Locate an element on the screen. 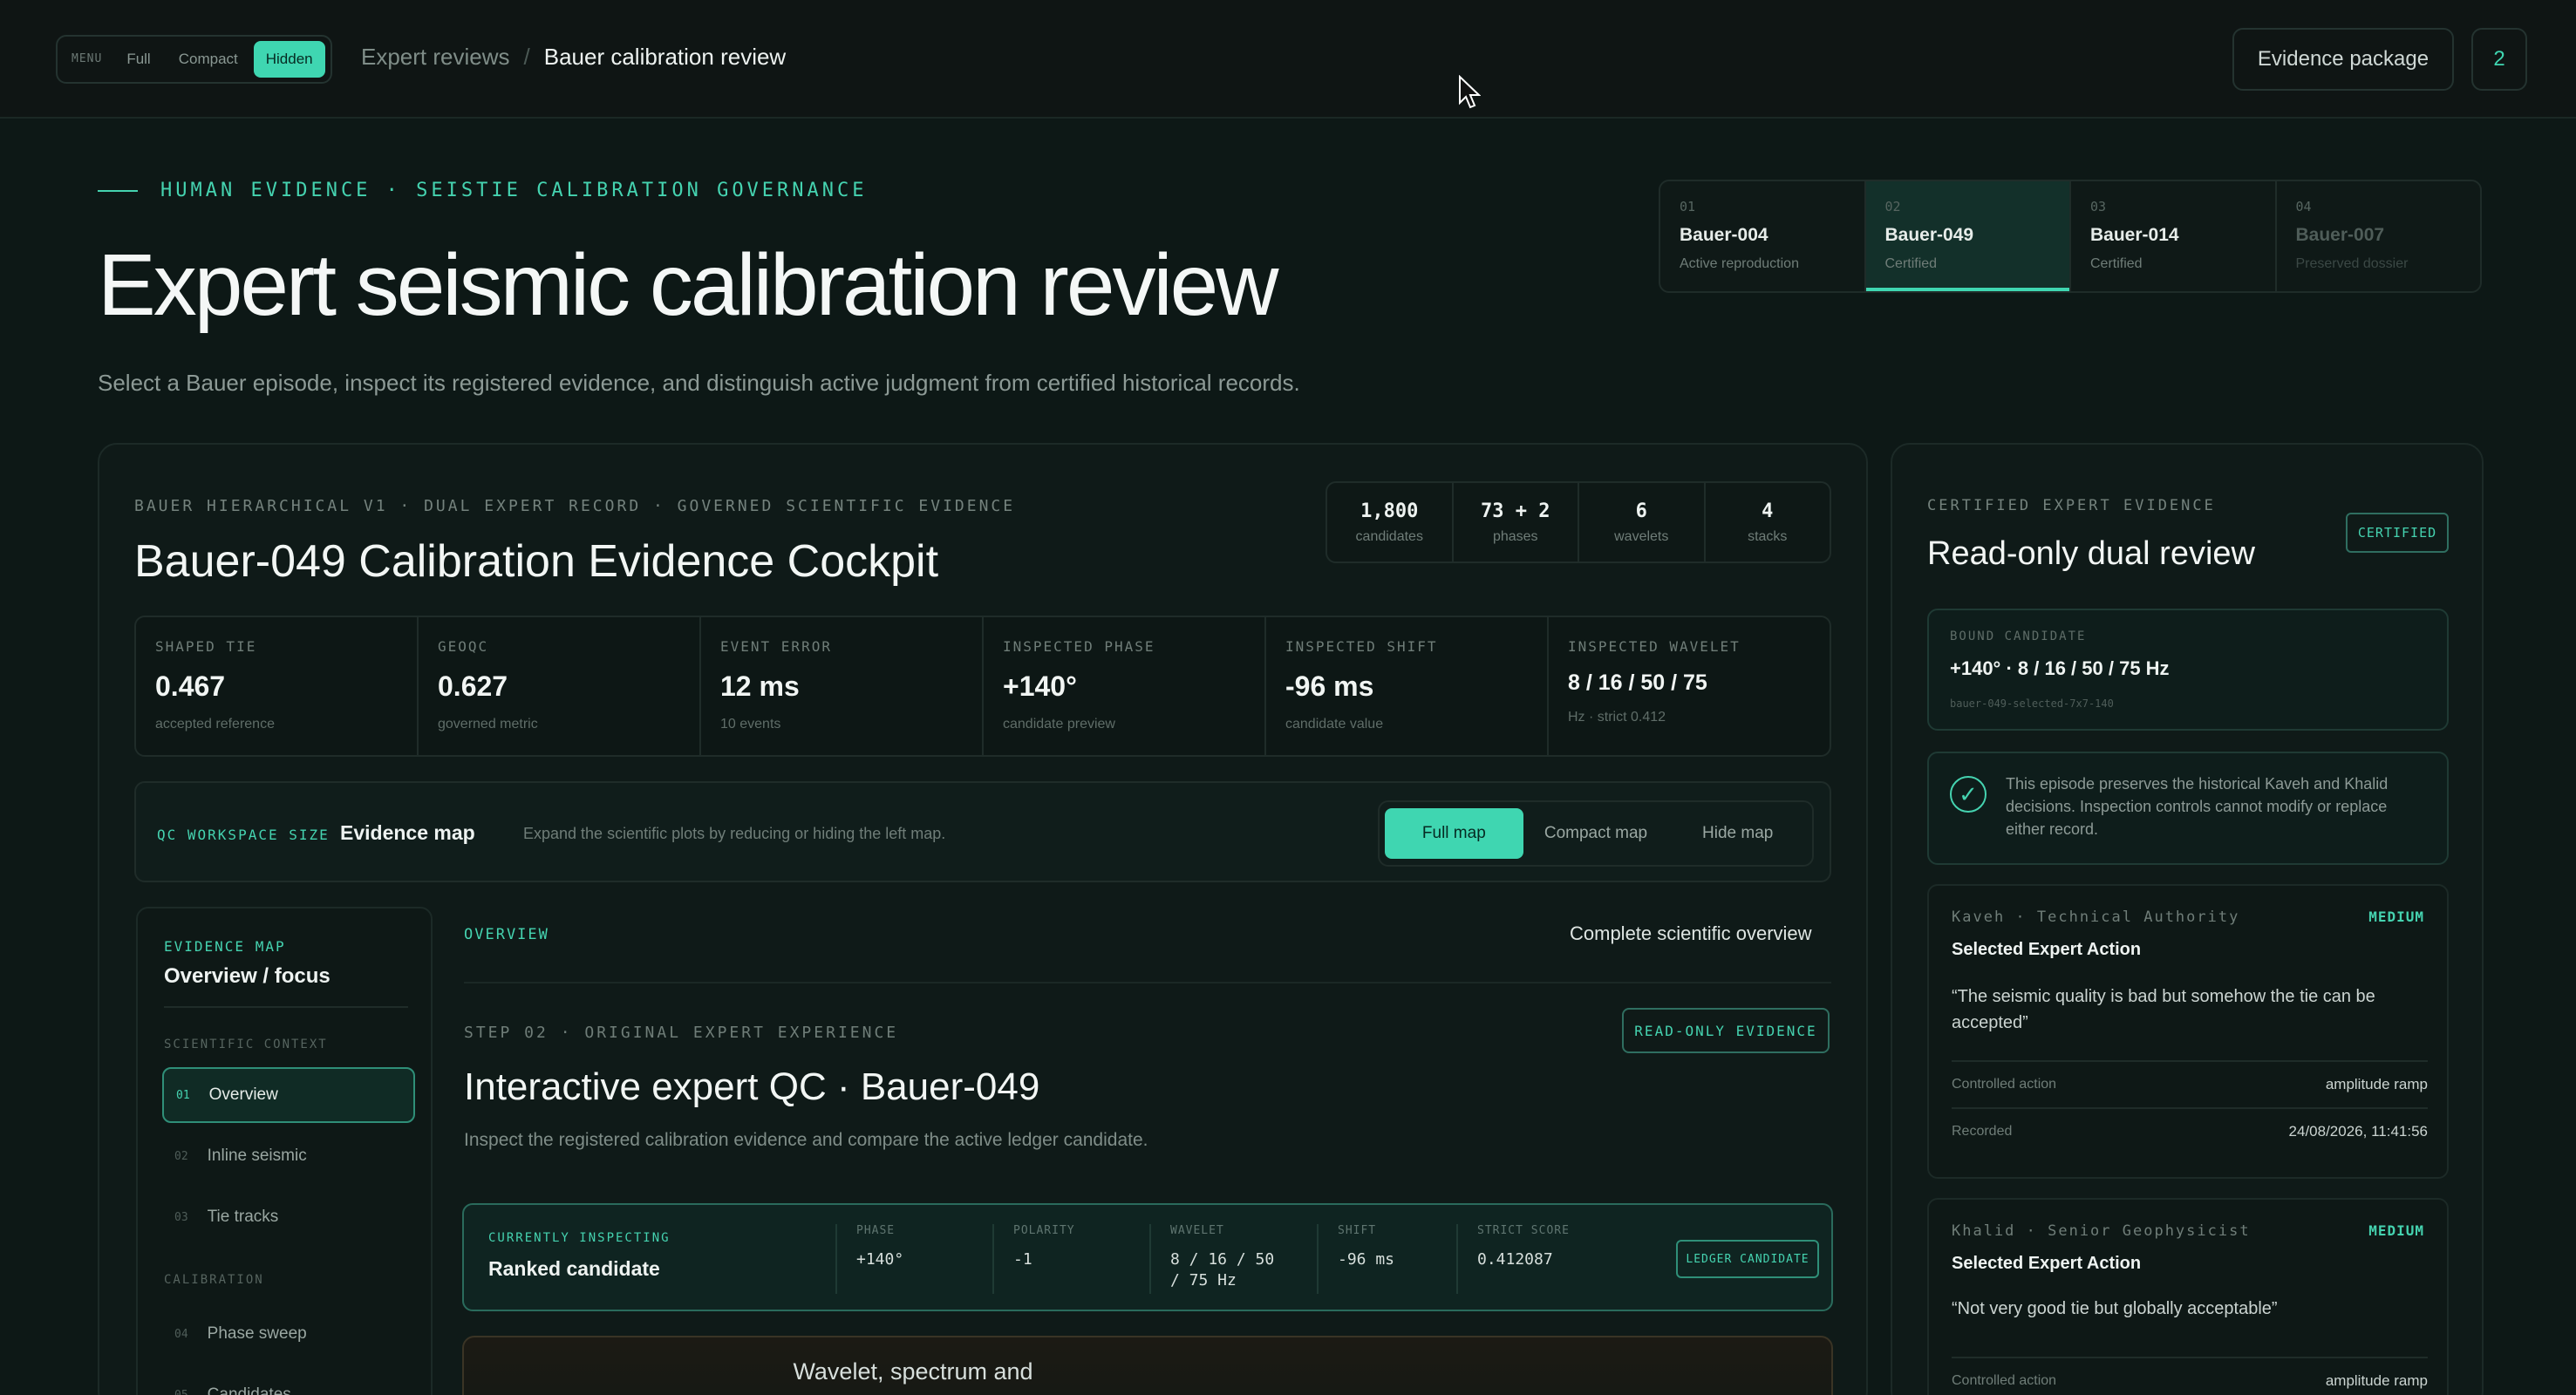 The image size is (2576, 1395). metric-value: 0.627 is located at coordinates (473, 686).